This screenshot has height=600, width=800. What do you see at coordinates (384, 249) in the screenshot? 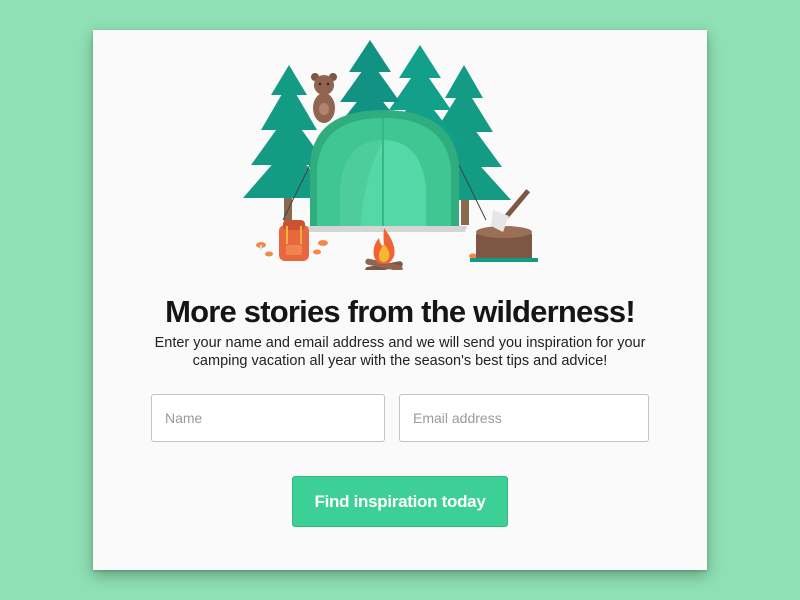
I see `campfire-icon` at bounding box center [384, 249].